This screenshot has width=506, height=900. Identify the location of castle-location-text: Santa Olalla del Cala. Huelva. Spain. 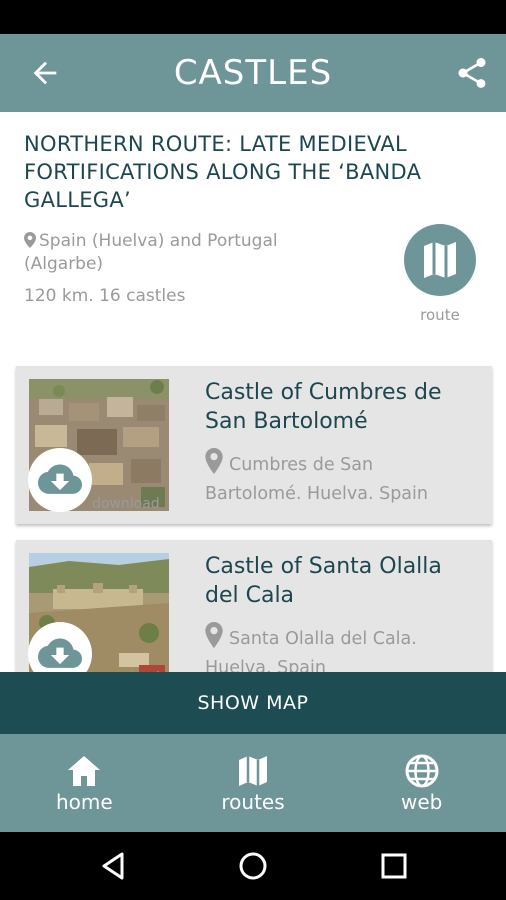
(311, 650).